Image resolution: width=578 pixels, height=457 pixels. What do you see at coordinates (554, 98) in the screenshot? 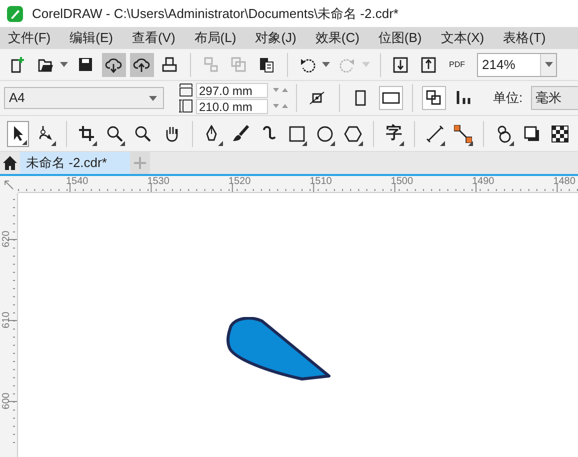
I see `units-dropdown: 毫米` at bounding box center [554, 98].